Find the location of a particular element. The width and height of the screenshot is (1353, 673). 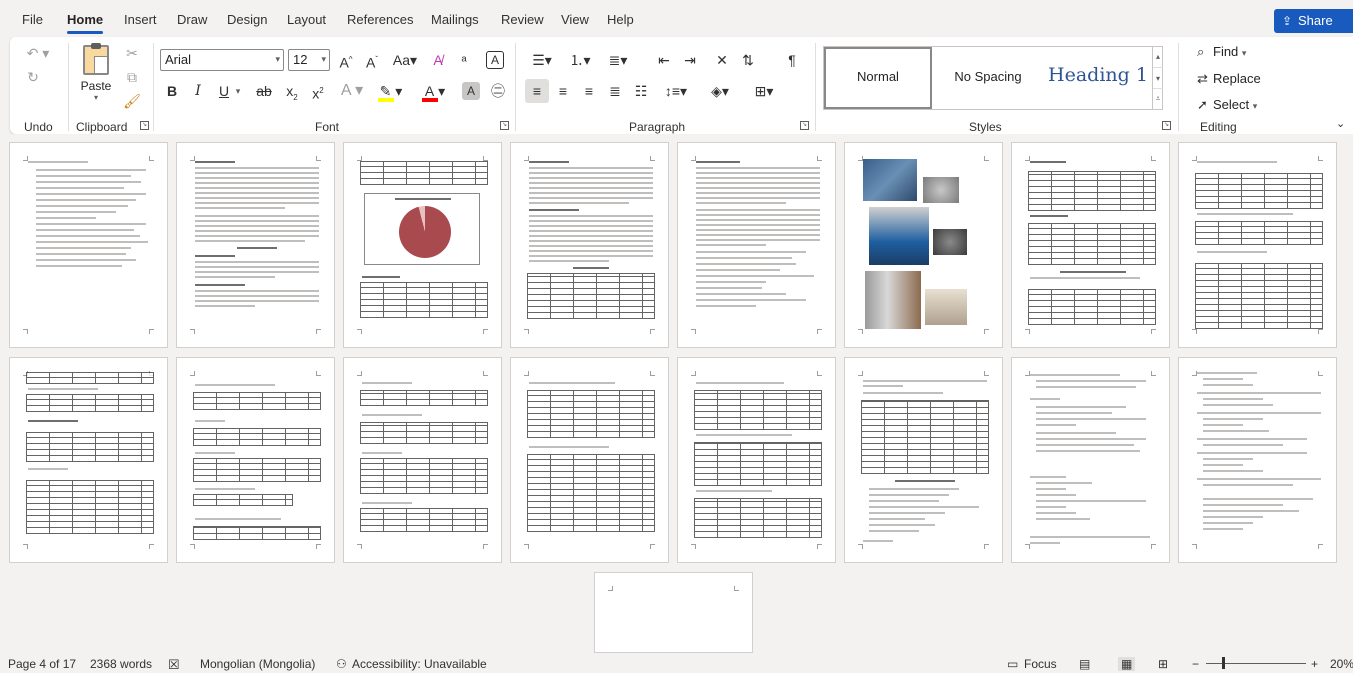

tab-help: Help is located at coordinates (620, 19).